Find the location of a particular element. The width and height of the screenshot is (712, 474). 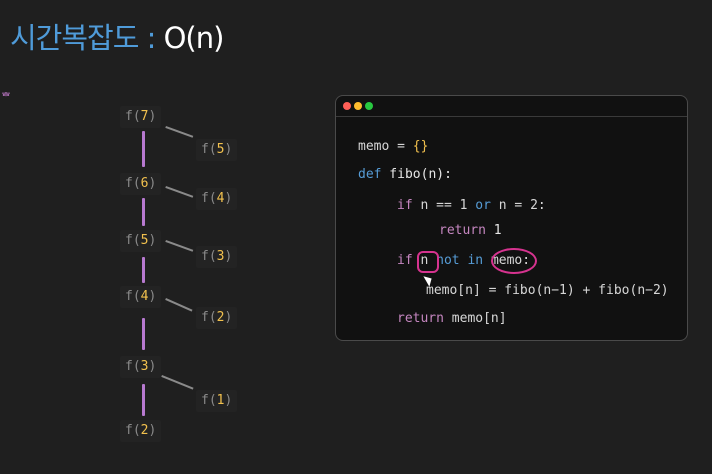

maximize-dot-icon is located at coordinates (369, 106).